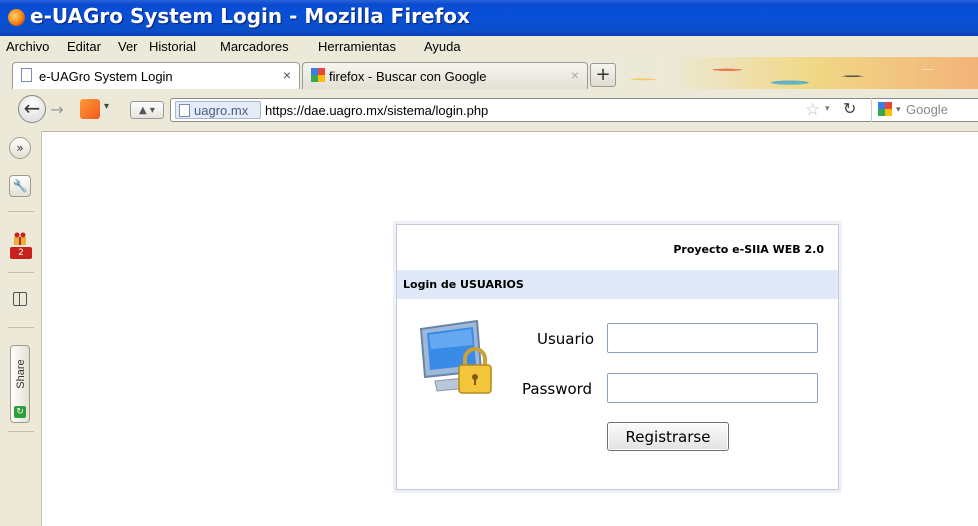  Describe the element at coordinates (712, 388) in the screenshot. I see `password-input` at that location.